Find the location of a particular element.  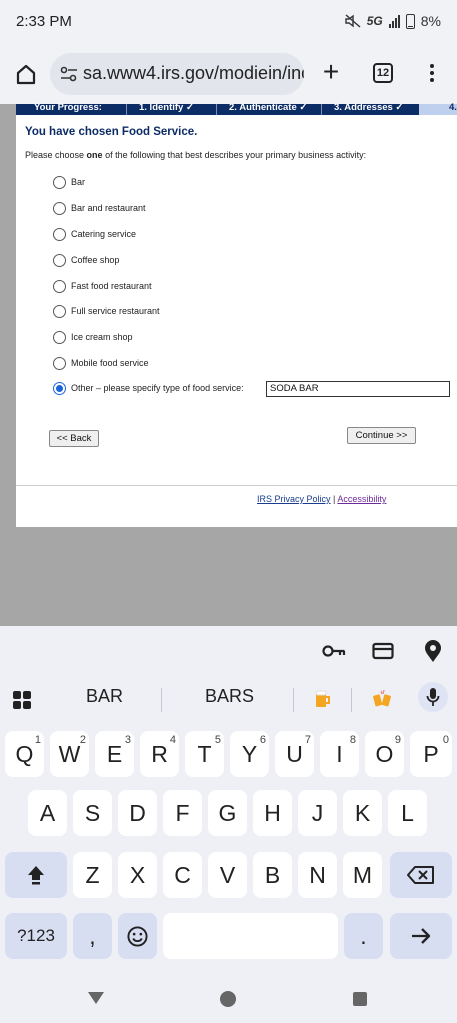

key-e: 3E is located at coordinates (114, 754).